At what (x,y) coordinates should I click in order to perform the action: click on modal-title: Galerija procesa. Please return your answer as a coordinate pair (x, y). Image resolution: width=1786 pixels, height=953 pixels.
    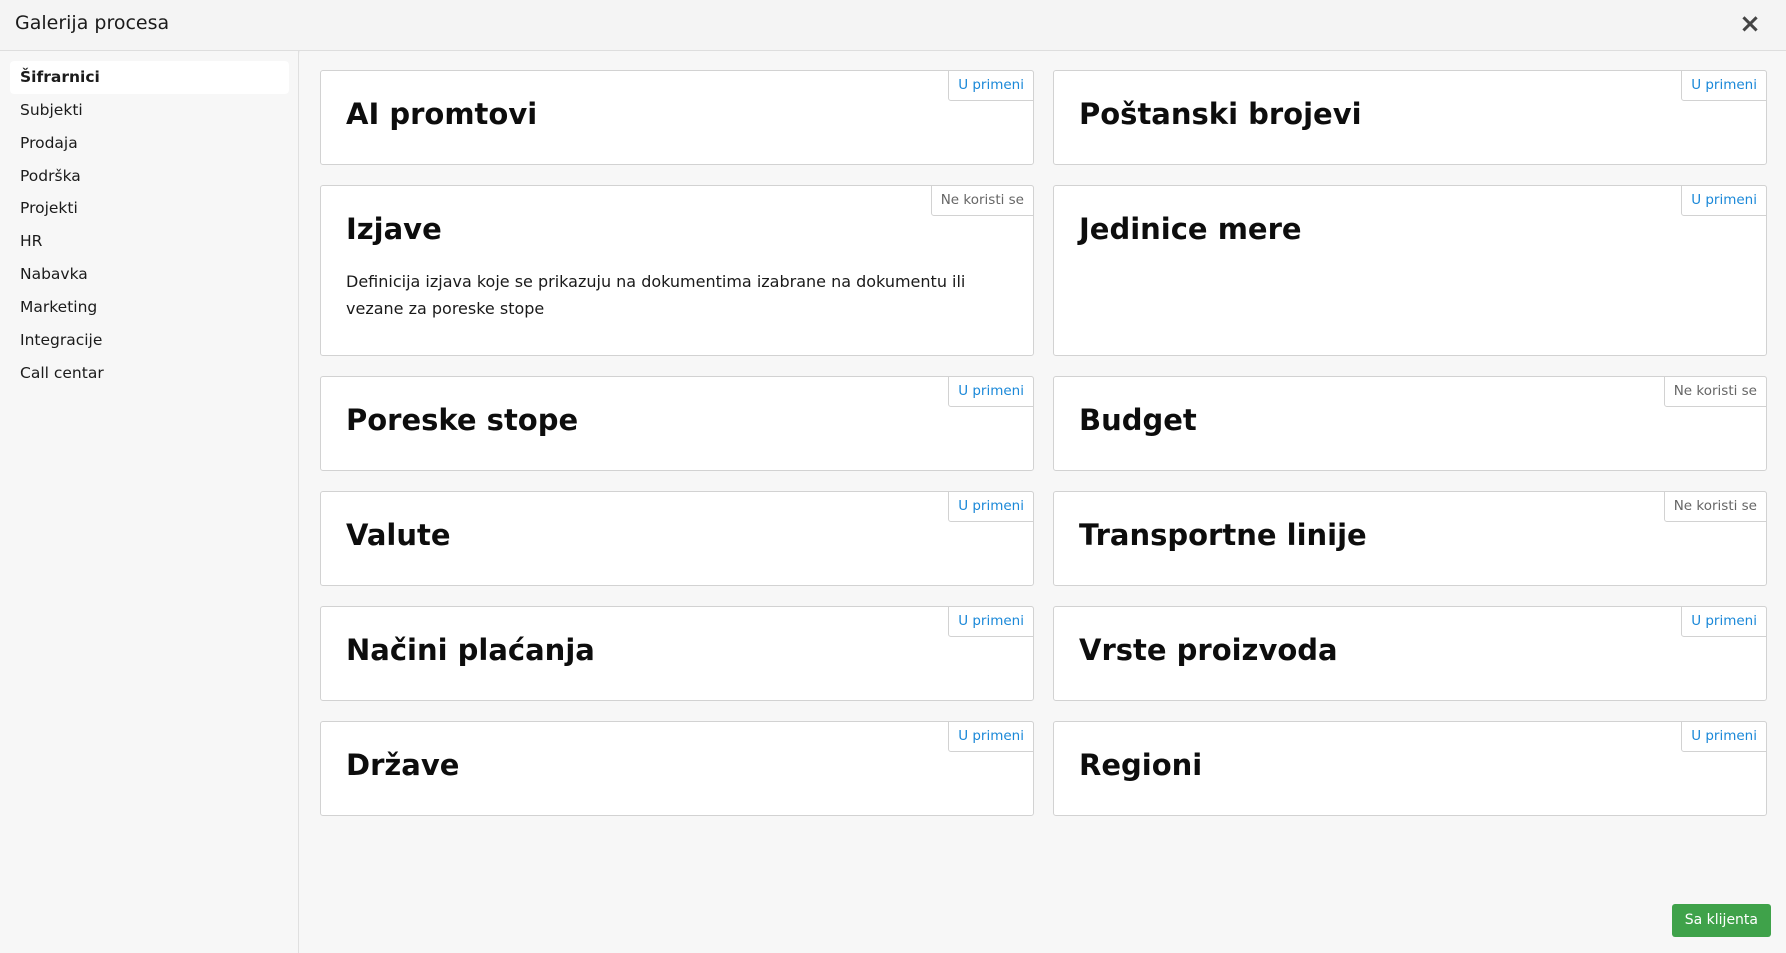
    Looking at the image, I should click on (92, 23).